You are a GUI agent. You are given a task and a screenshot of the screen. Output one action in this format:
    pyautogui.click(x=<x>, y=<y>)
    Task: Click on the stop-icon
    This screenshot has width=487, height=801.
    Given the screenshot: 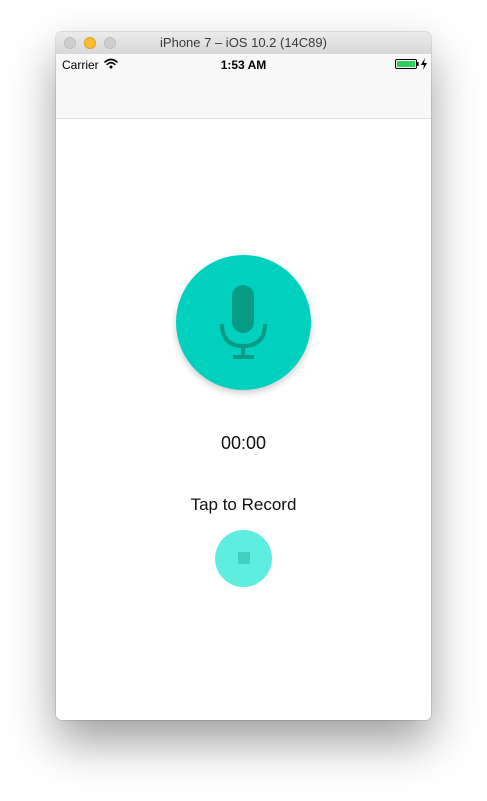 What is the action you would take?
    pyautogui.click(x=244, y=558)
    